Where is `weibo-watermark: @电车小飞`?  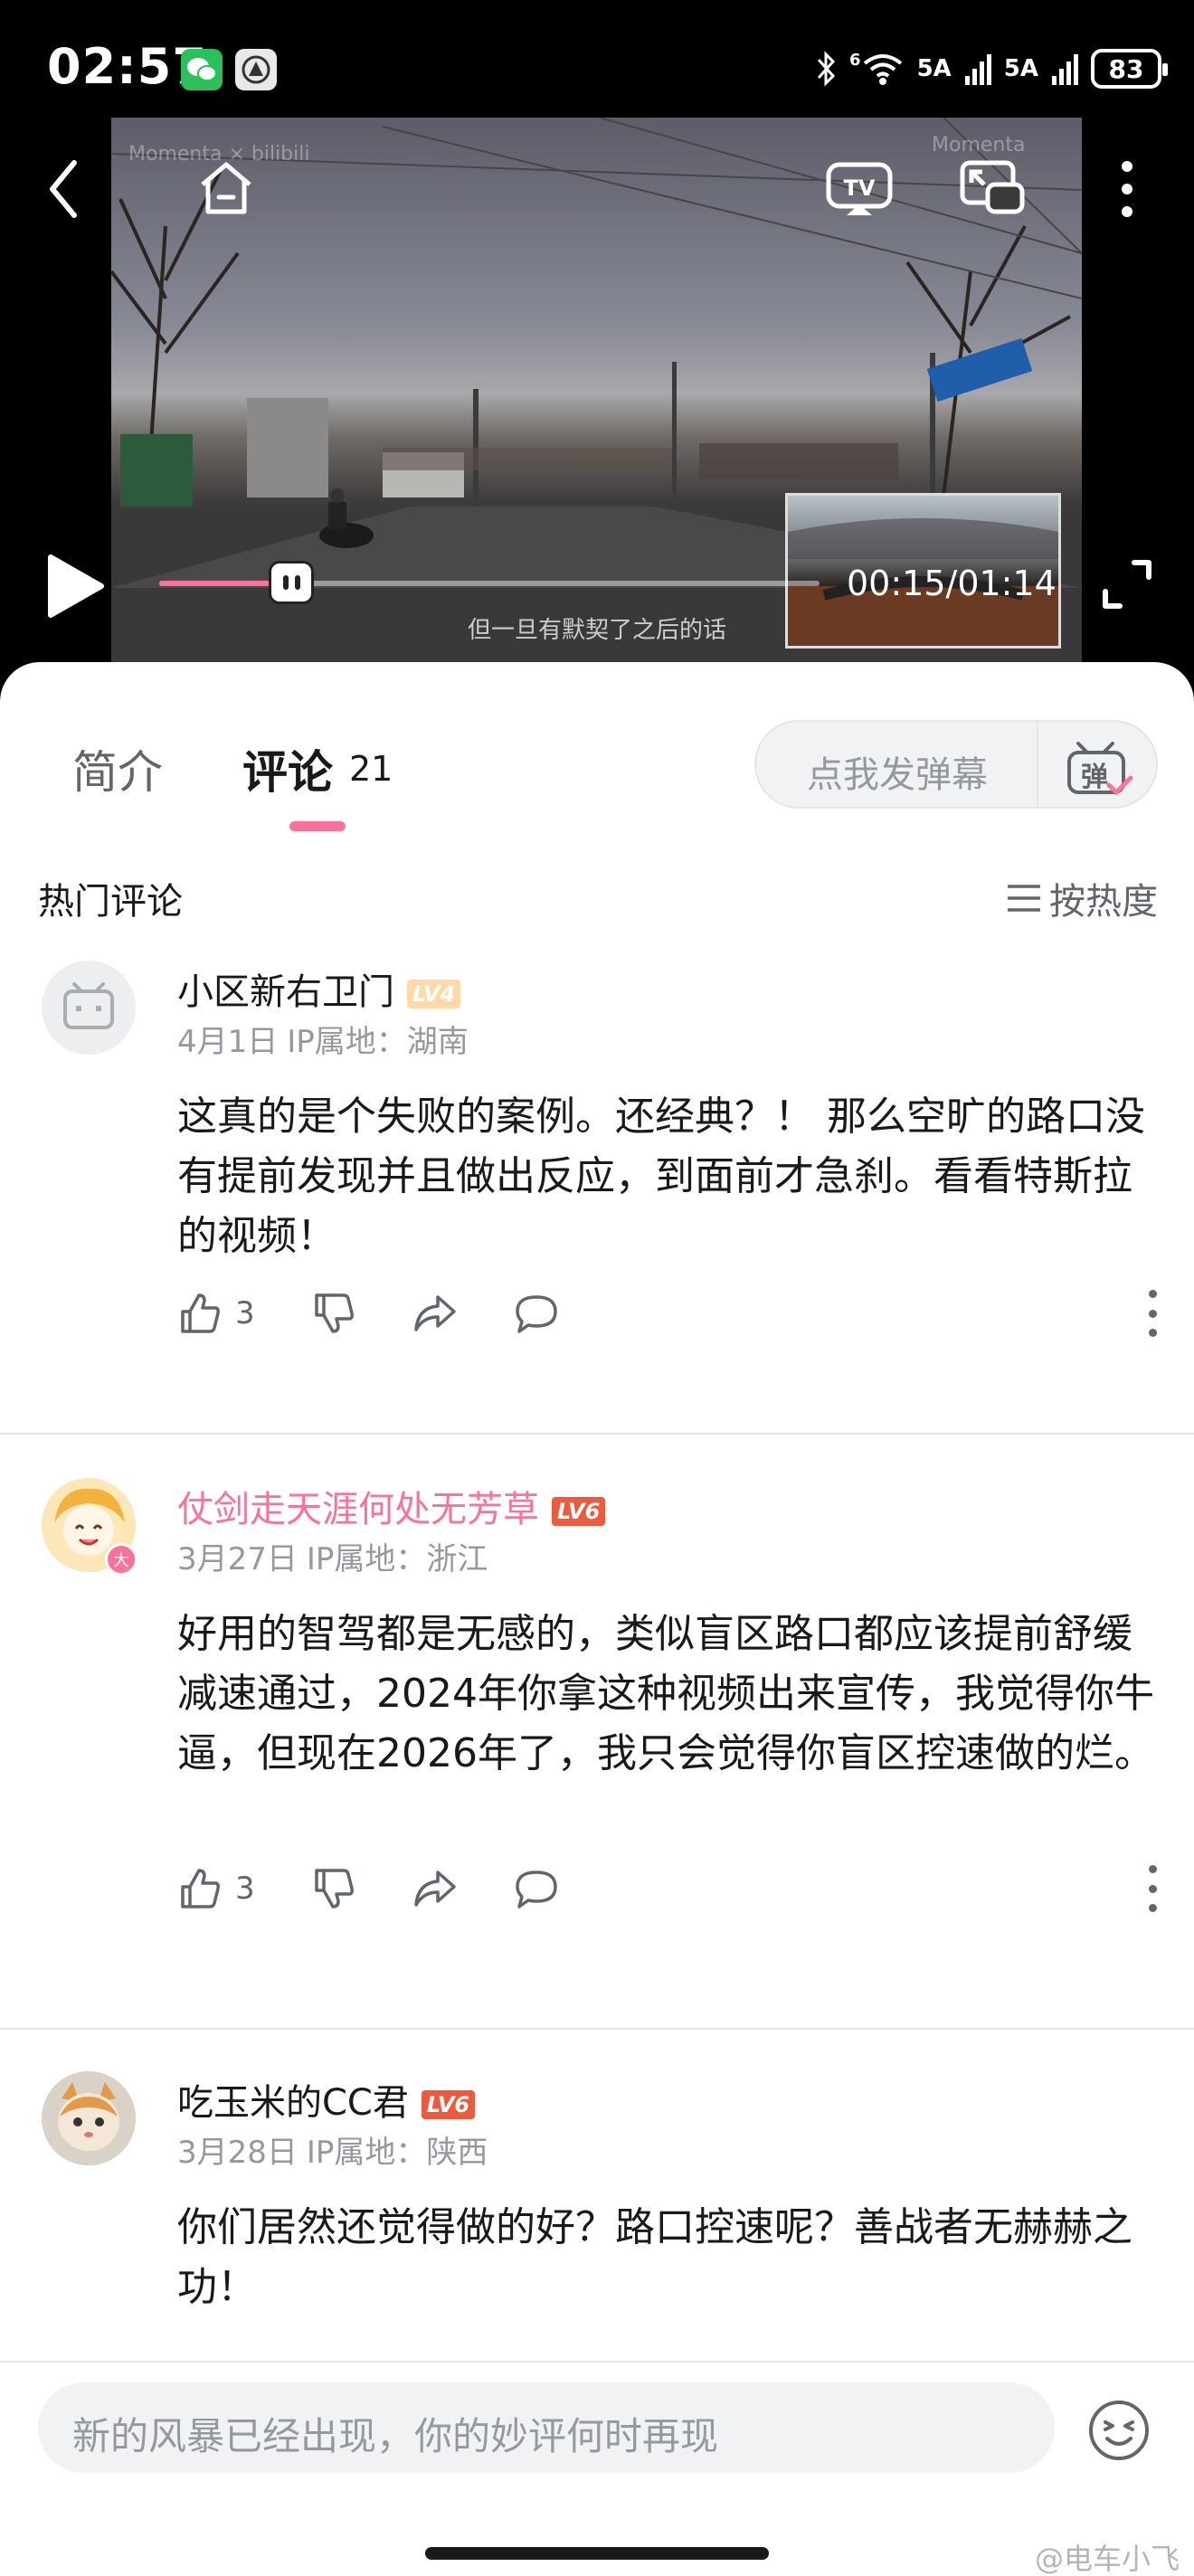
weibo-watermark: @电车小飞 is located at coordinates (1107, 2559).